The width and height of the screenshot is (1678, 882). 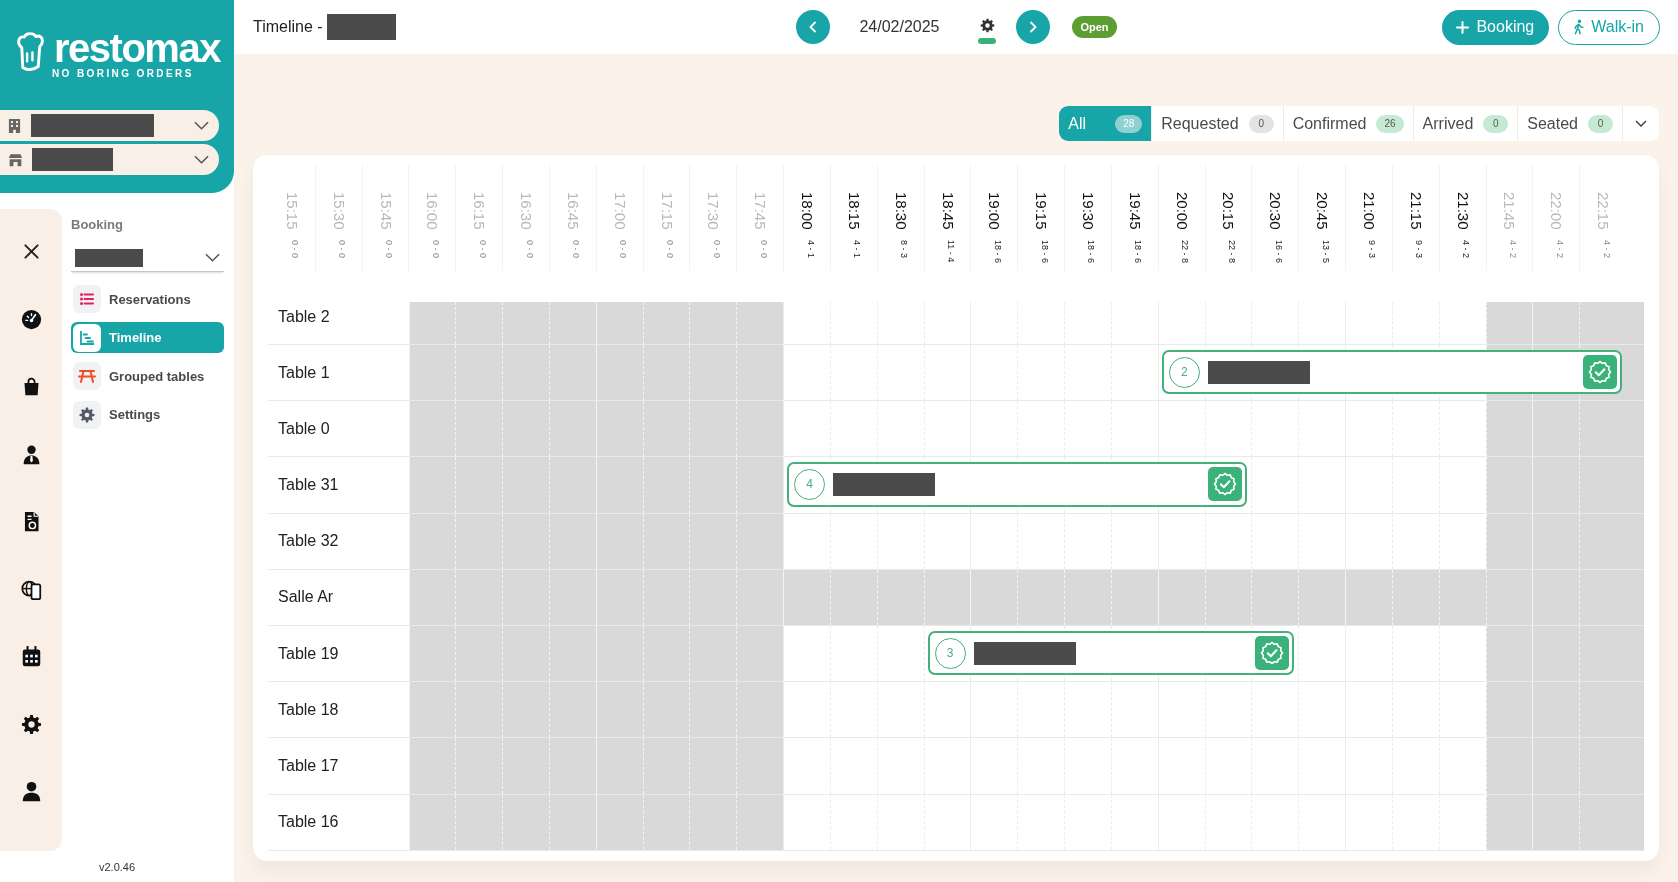 I want to click on table-label: Table 19, so click(x=308, y=653).